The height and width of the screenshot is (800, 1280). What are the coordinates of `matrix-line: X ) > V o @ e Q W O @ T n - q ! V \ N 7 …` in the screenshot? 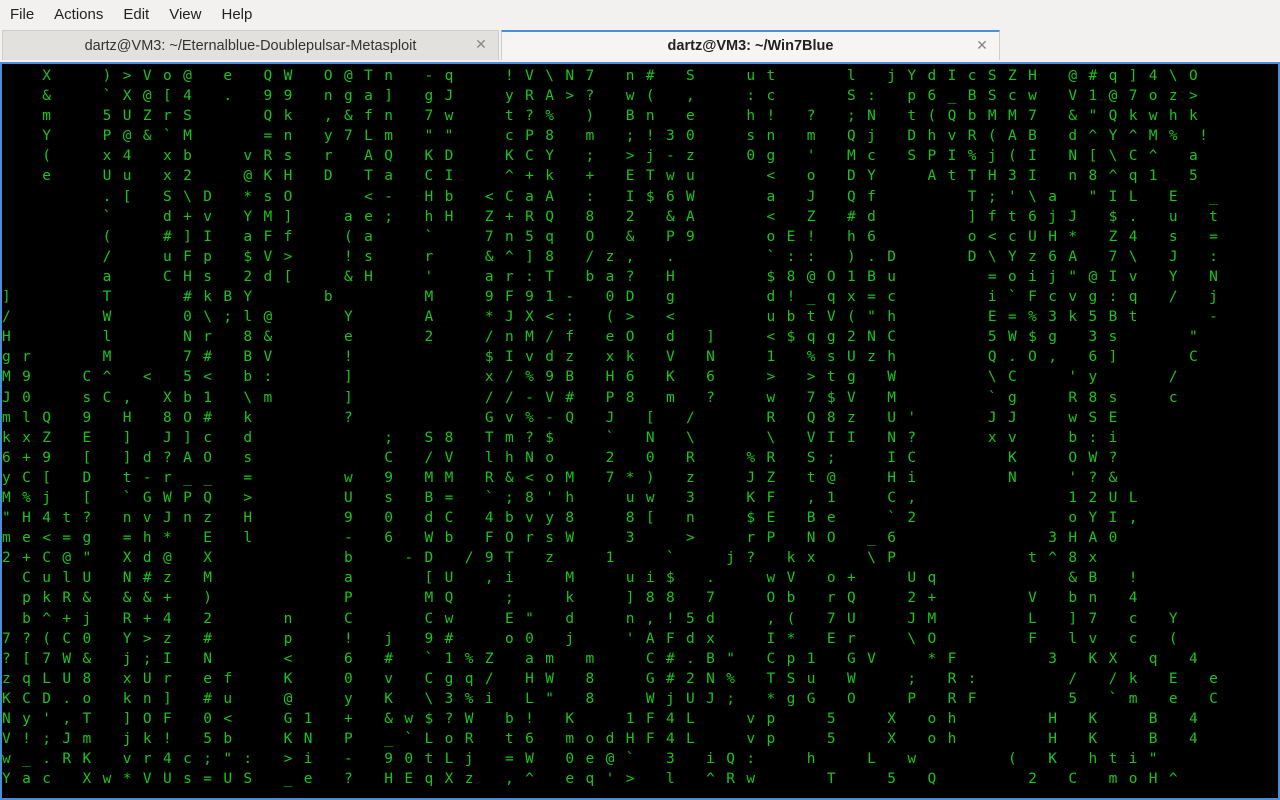 It's located at (601, 76).